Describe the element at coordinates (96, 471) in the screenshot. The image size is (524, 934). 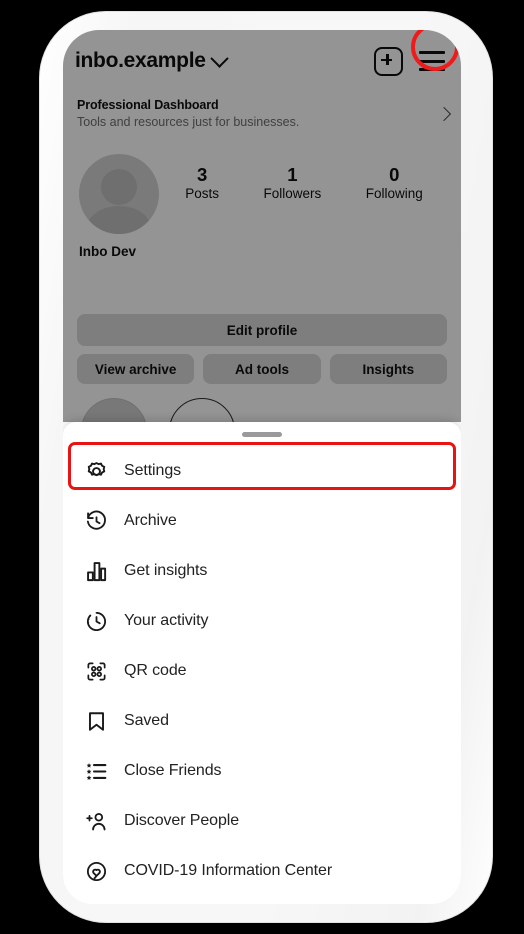
I see `gear-icon` at that location.